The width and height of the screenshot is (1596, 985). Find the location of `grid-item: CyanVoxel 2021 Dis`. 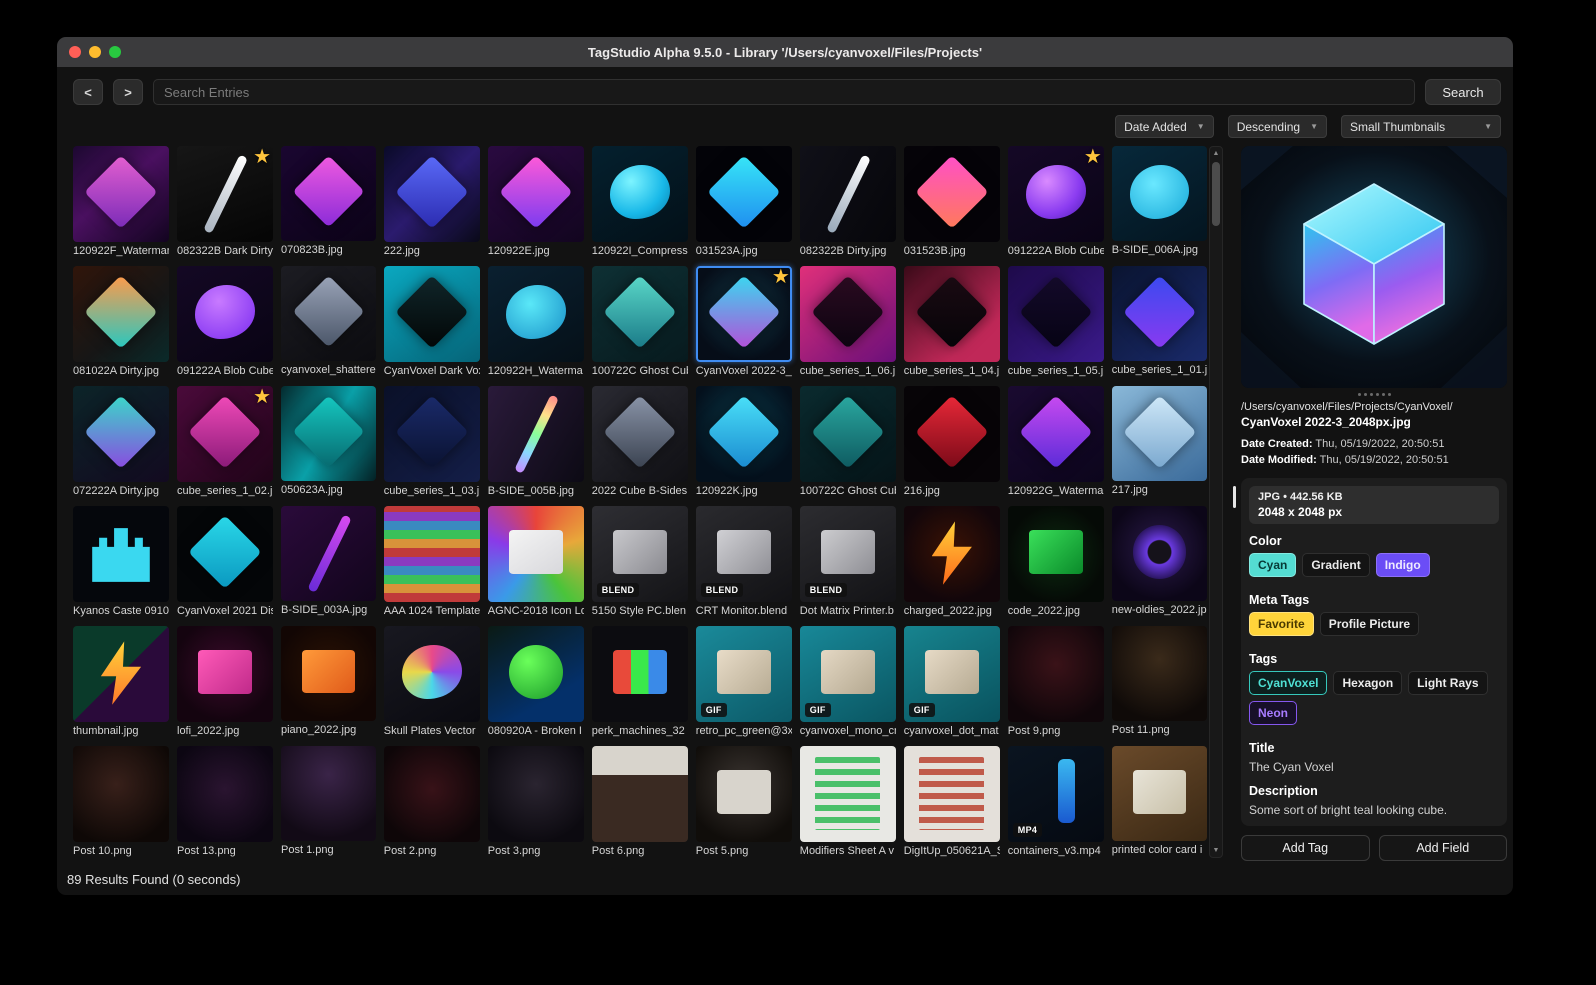

grid-item: CyanVoxel 2021 Dis is located at coordinates (225, 561).